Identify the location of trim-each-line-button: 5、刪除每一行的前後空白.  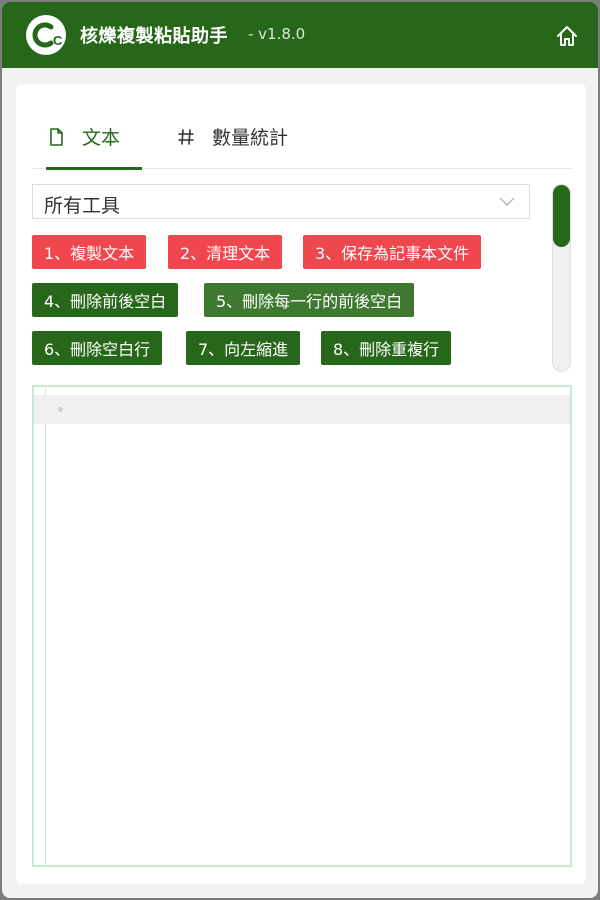
(309, 300).